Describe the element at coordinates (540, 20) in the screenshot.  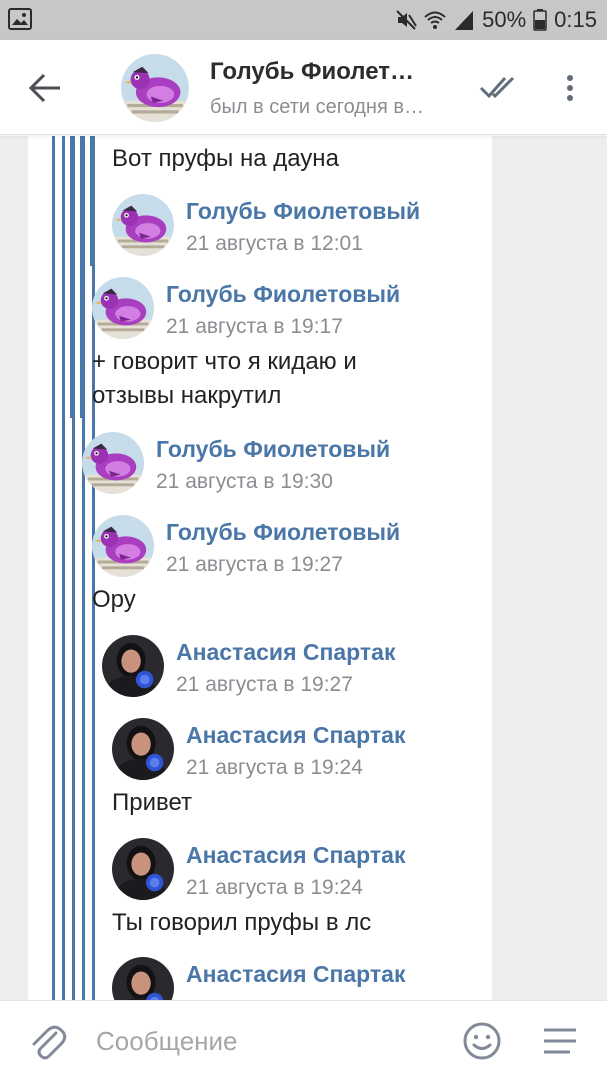
I see `battery-icon` at that location.